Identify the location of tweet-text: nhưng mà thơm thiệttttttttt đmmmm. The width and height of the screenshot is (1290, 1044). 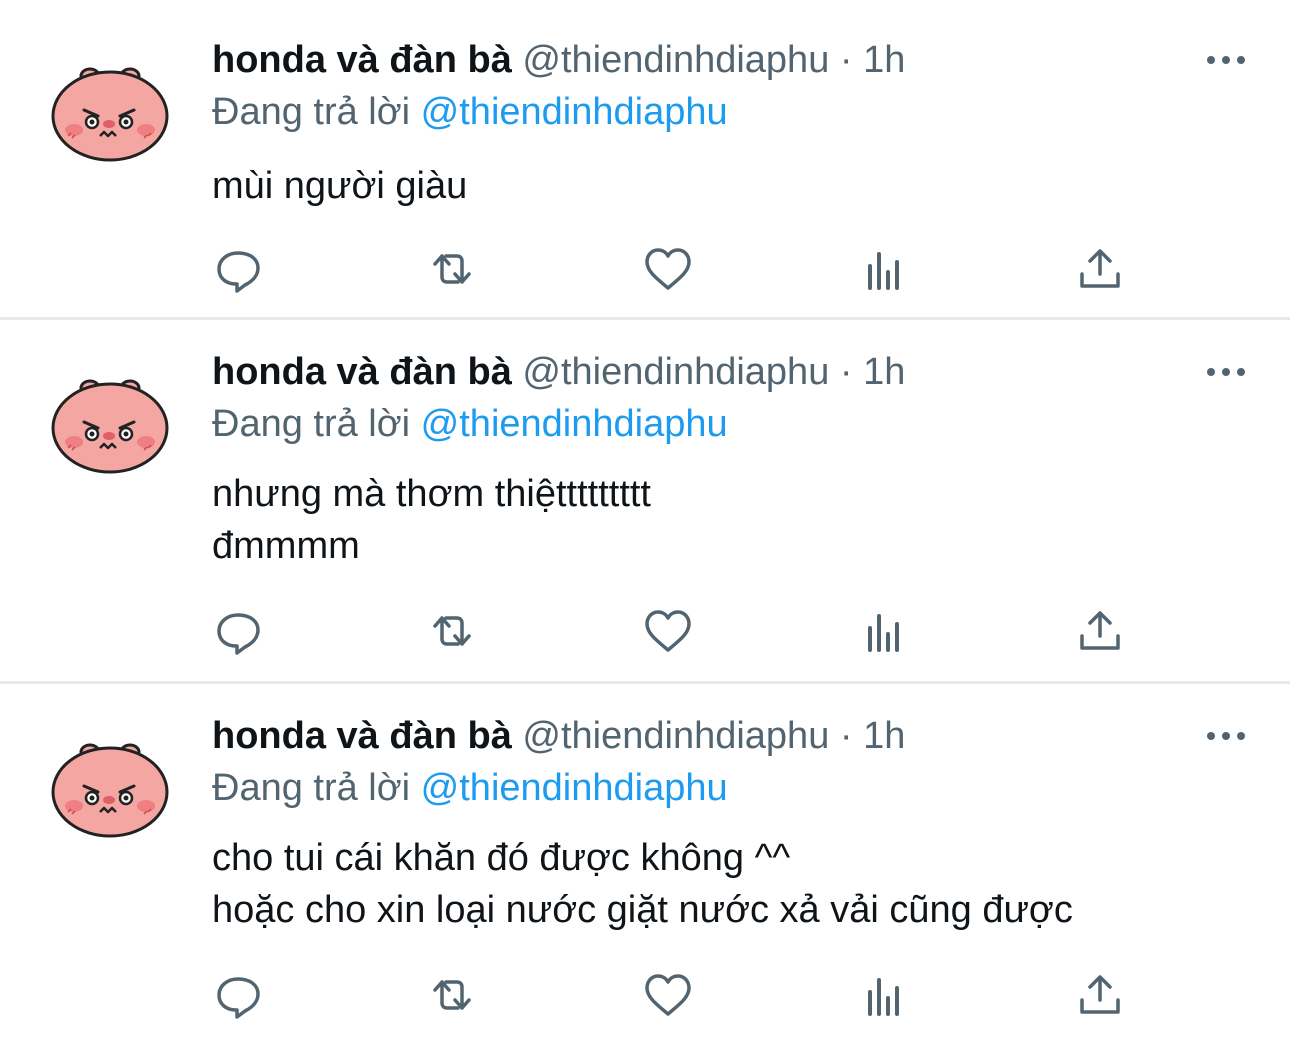
(431, 520).